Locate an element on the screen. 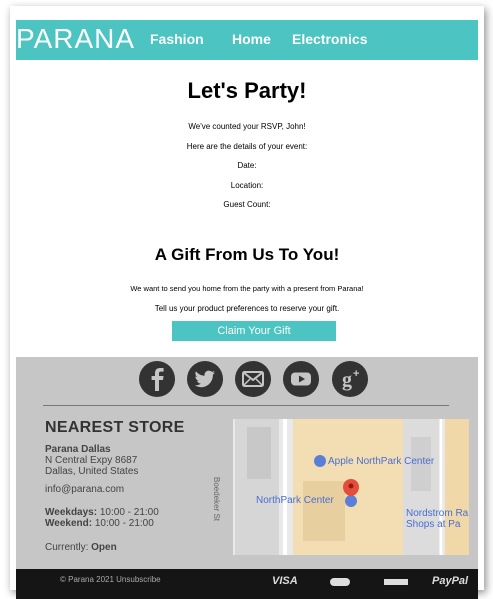  logo: PARANA is located at coordinates (75, 39).